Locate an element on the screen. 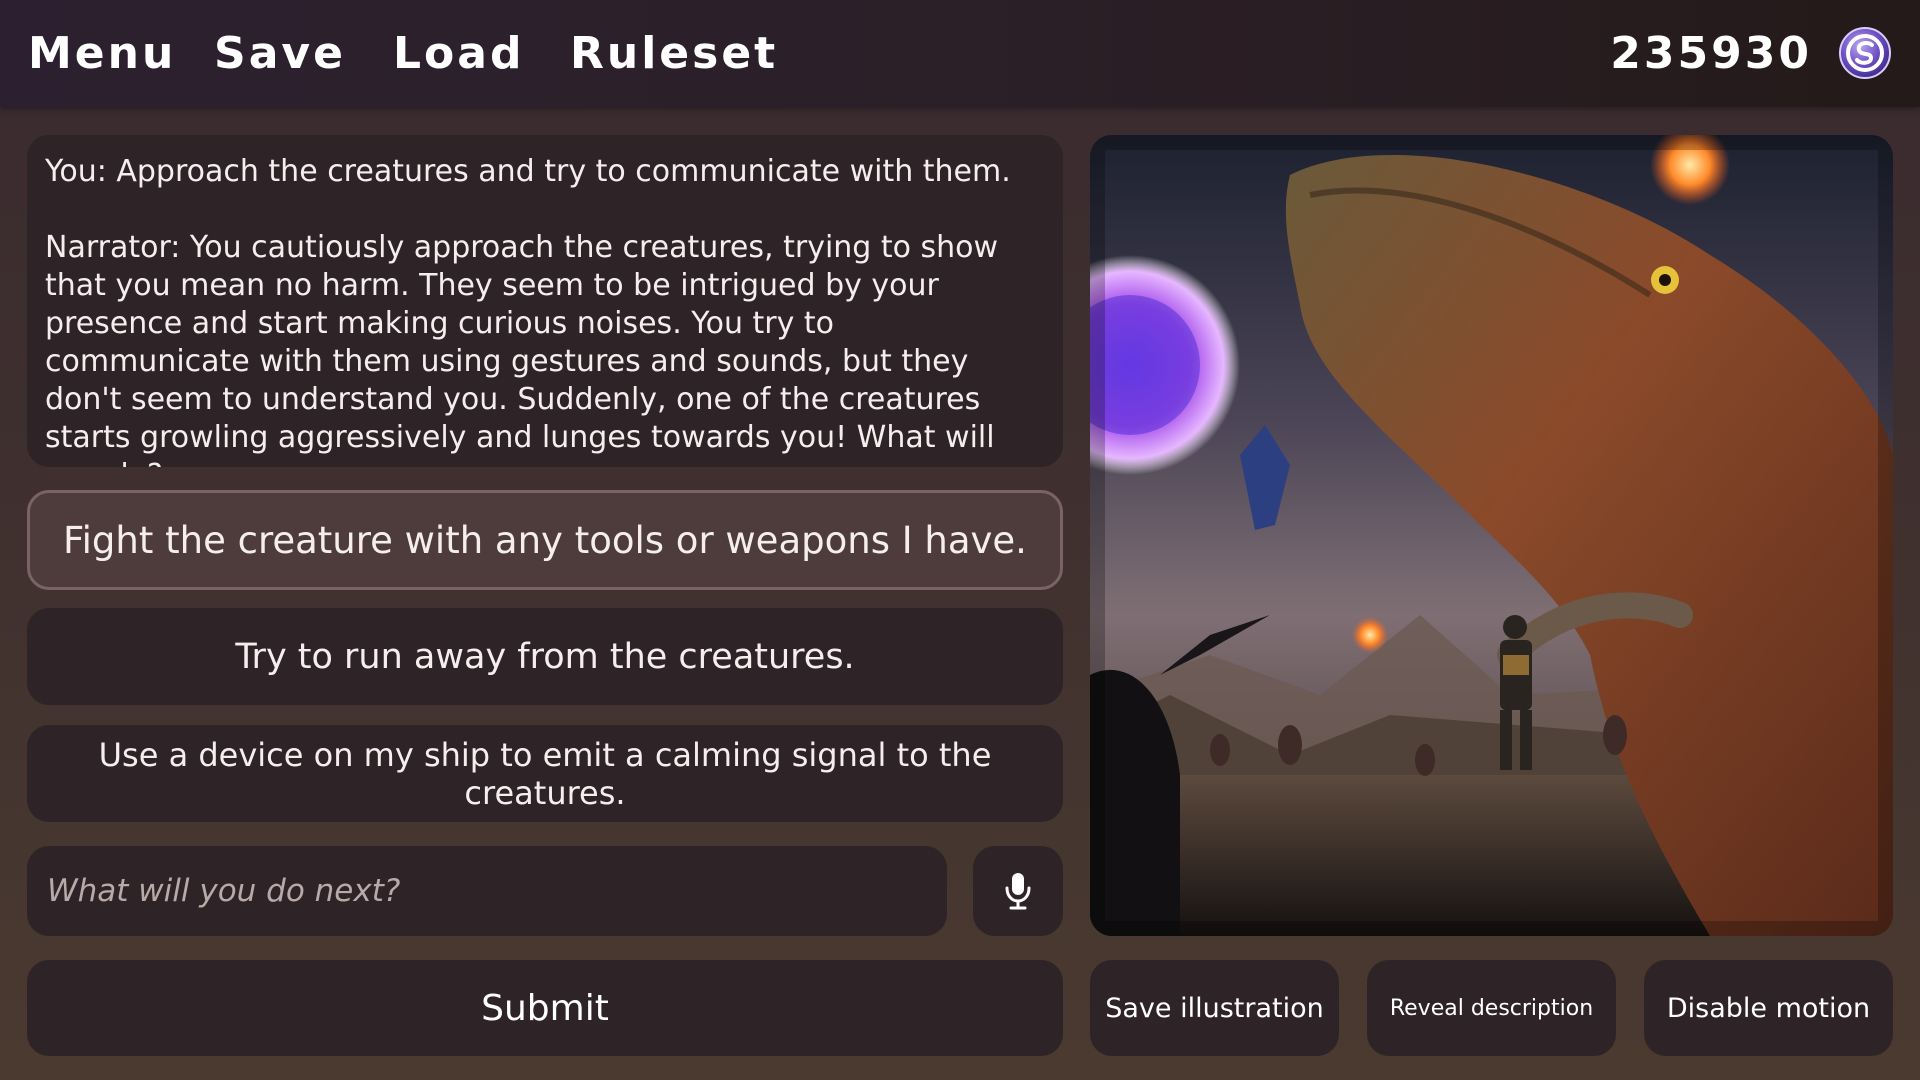 The height and width of the screenshot is (1080, 1920). ruleset-button: Ruleset is located at coordinates (674, 54).